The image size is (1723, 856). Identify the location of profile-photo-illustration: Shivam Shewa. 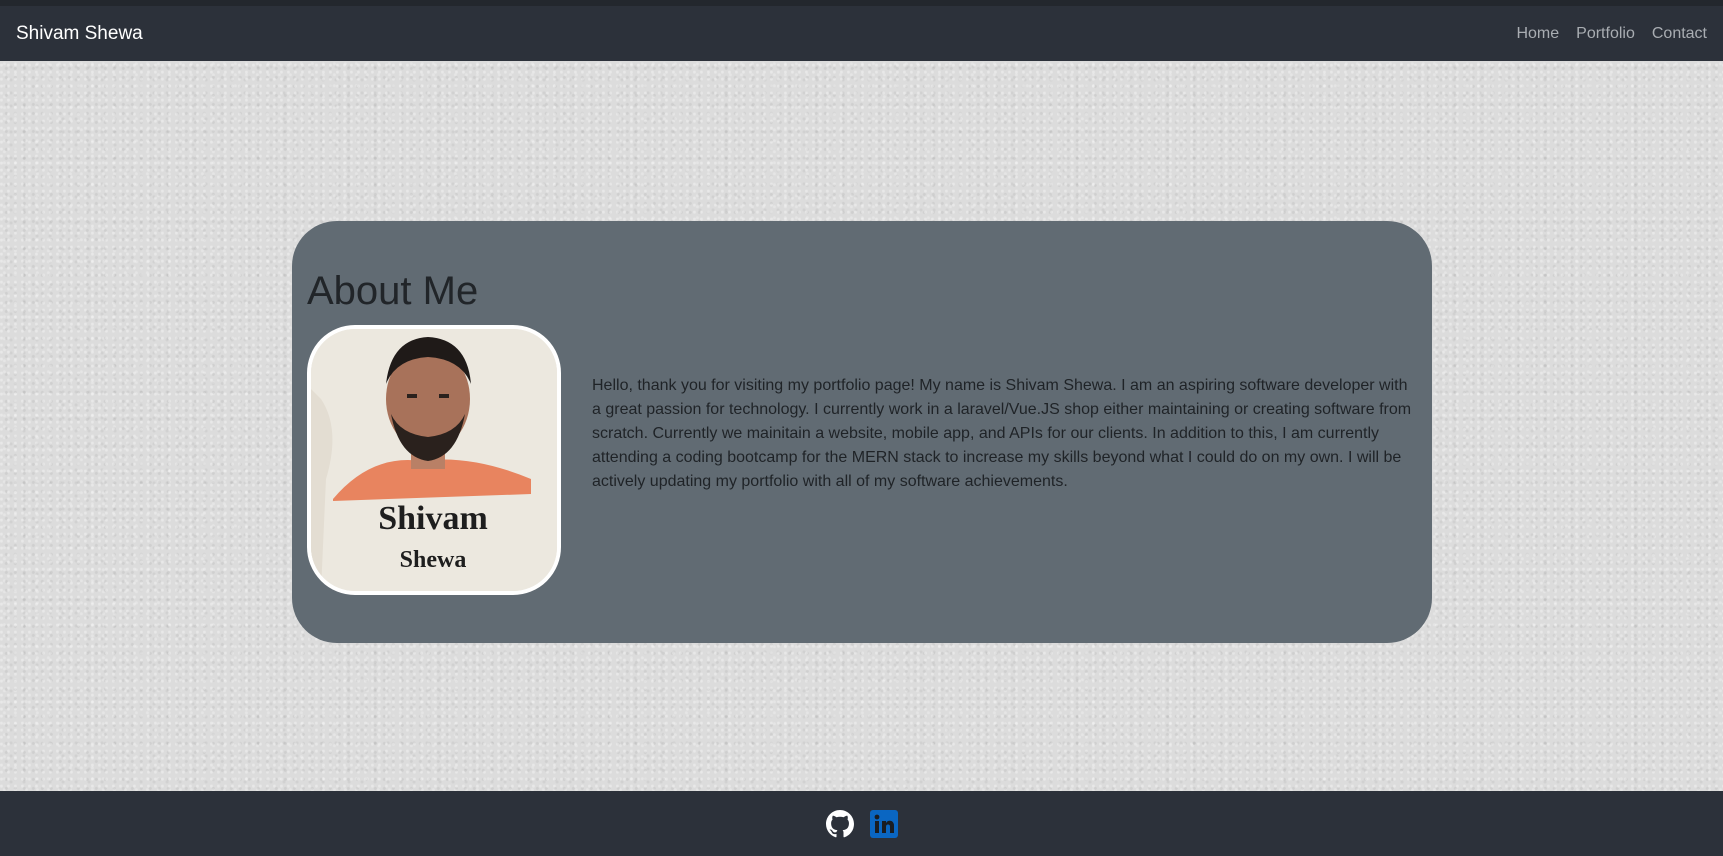
(434, 460).